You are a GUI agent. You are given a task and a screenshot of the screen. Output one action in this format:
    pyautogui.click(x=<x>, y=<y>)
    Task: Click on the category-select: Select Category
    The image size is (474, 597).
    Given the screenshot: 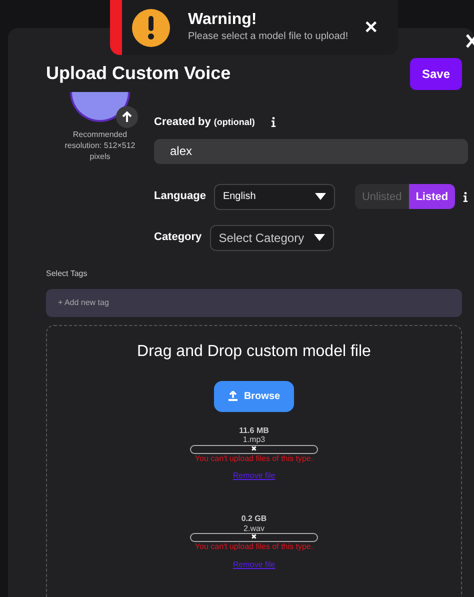 What is the action you would take?
    pyautogui.click(x=272, y=237)
    